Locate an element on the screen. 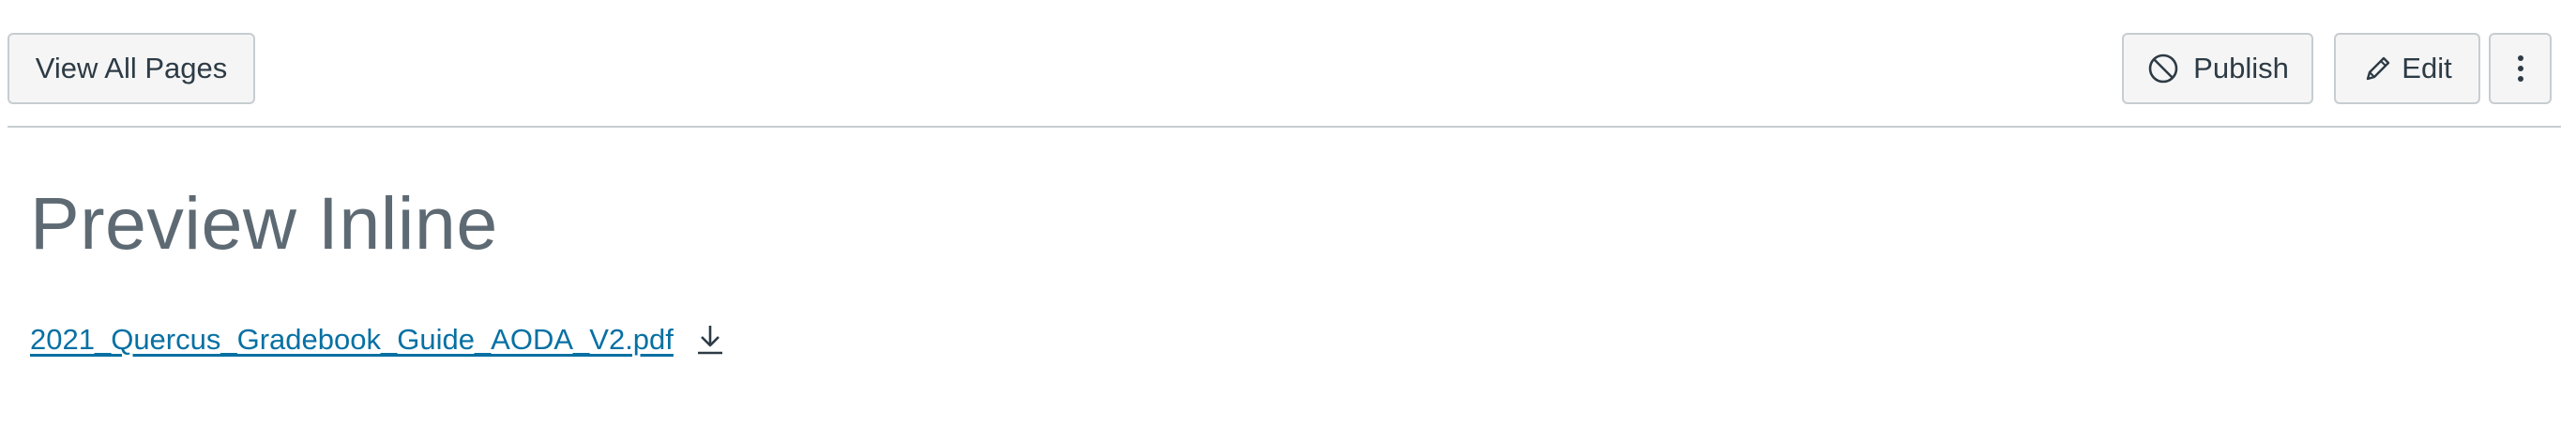 The image size is (2576, 428). page-title: Preview Inline is located at coordinates (264, 223).